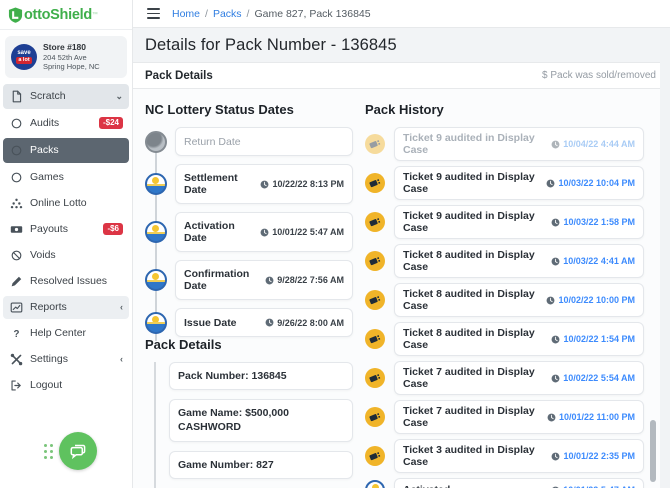  Describe the element at coordinates (593, 261) in the screenshot. I see `timestamp: 10/03/22 4:41 AM` at that location.